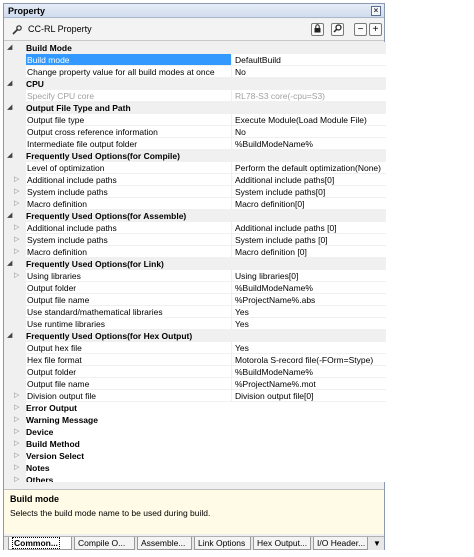  I want to click on category-row: ▷ Notes, so click(195, 468).